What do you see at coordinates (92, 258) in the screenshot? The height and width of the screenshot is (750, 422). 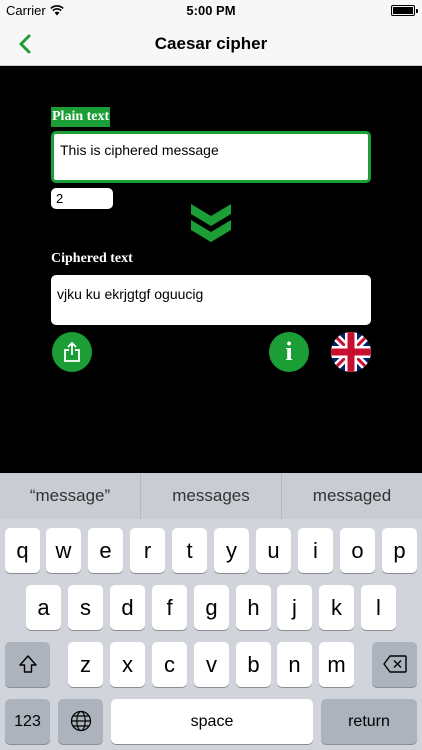 I see `ciphered-text-label: Ciphered text` at bounding box center [92, 258].